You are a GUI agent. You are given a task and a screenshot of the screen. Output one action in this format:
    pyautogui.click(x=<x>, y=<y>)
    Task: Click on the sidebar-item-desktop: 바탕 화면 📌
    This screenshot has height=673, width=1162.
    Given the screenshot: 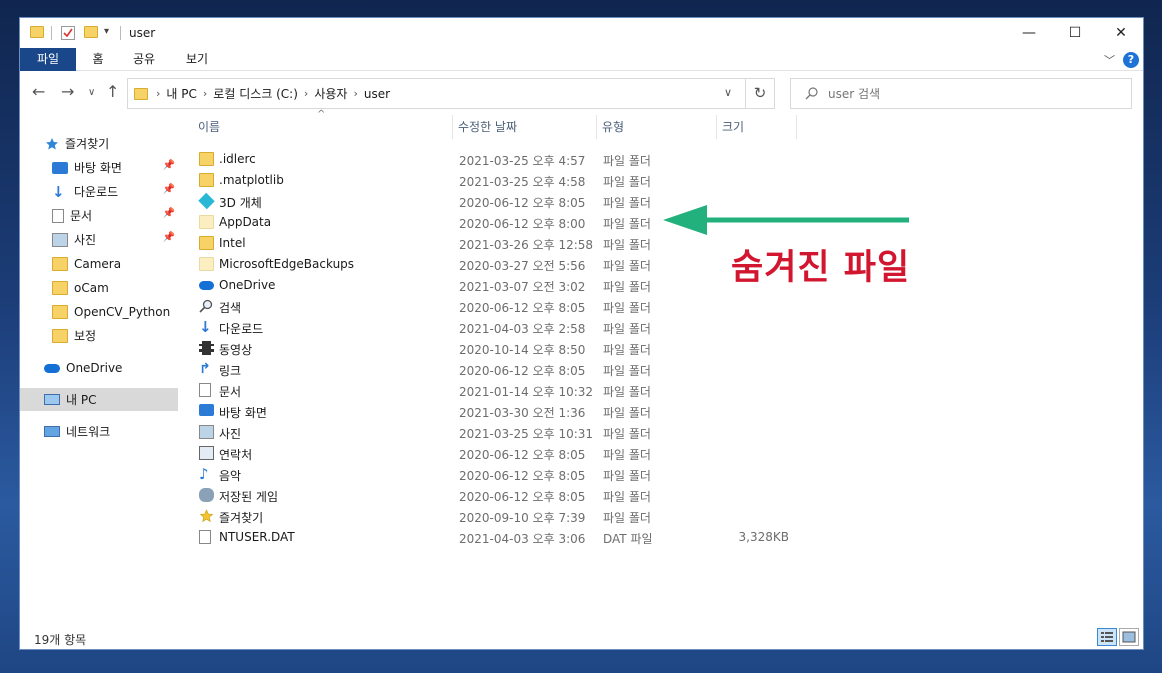 What is the action you would take?
    pyautogui.click(x=115, y=167)
    